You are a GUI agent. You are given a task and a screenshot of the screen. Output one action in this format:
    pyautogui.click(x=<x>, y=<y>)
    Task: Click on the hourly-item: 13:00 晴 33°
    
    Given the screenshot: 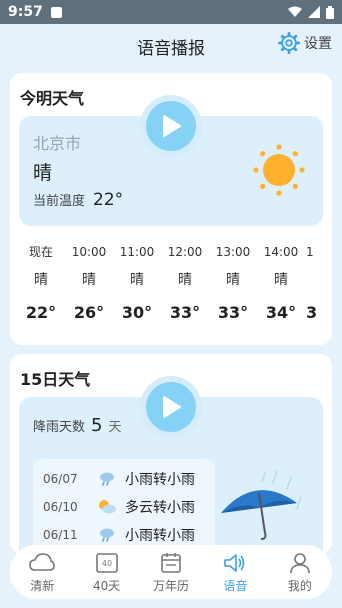 What is the action you would take?
    pyautogui.click(x=233, y=283)
    